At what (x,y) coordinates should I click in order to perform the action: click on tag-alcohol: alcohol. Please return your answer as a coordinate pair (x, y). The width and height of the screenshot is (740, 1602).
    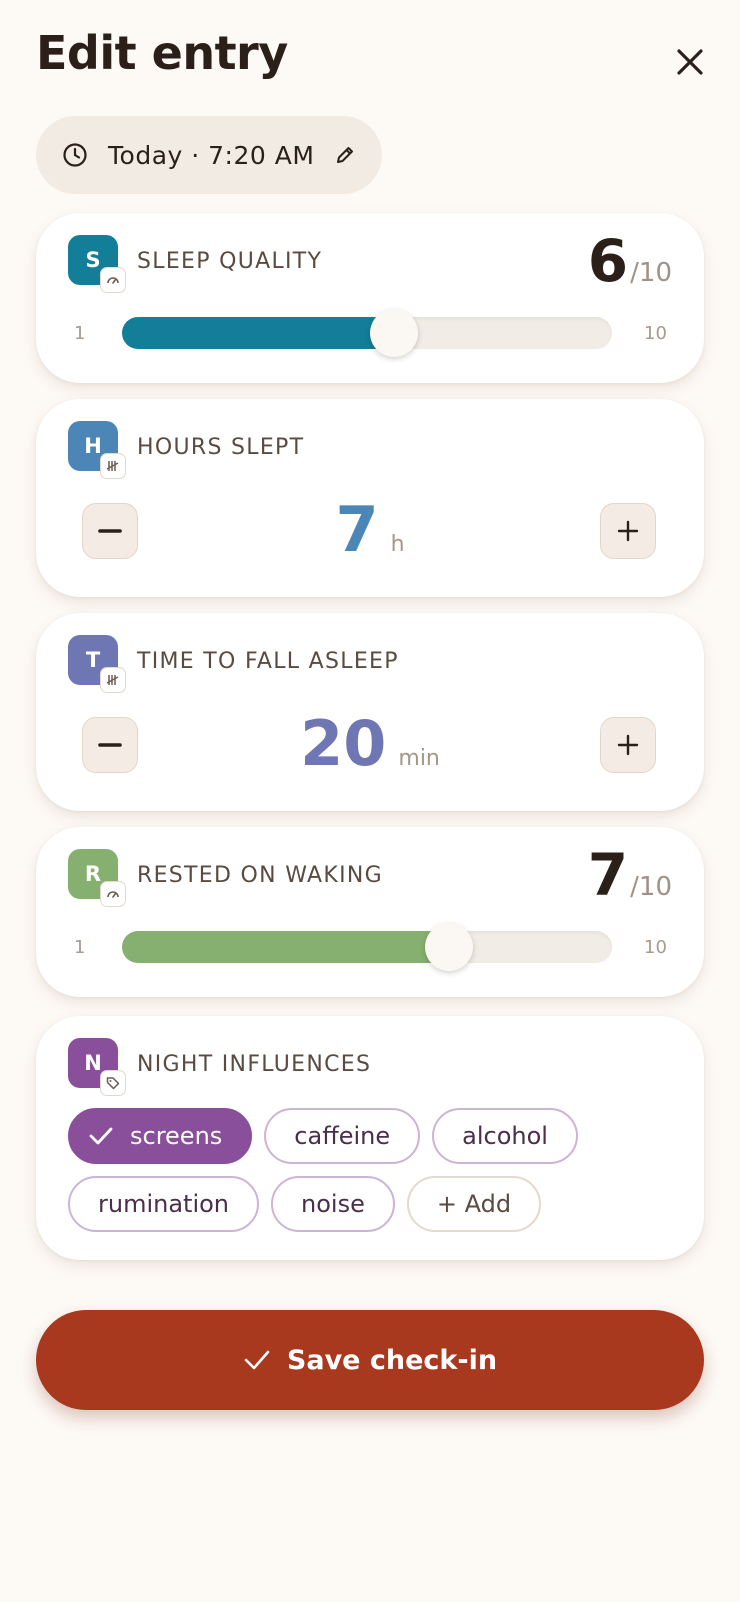
    Looking at the image, I should click on (505, 1136).